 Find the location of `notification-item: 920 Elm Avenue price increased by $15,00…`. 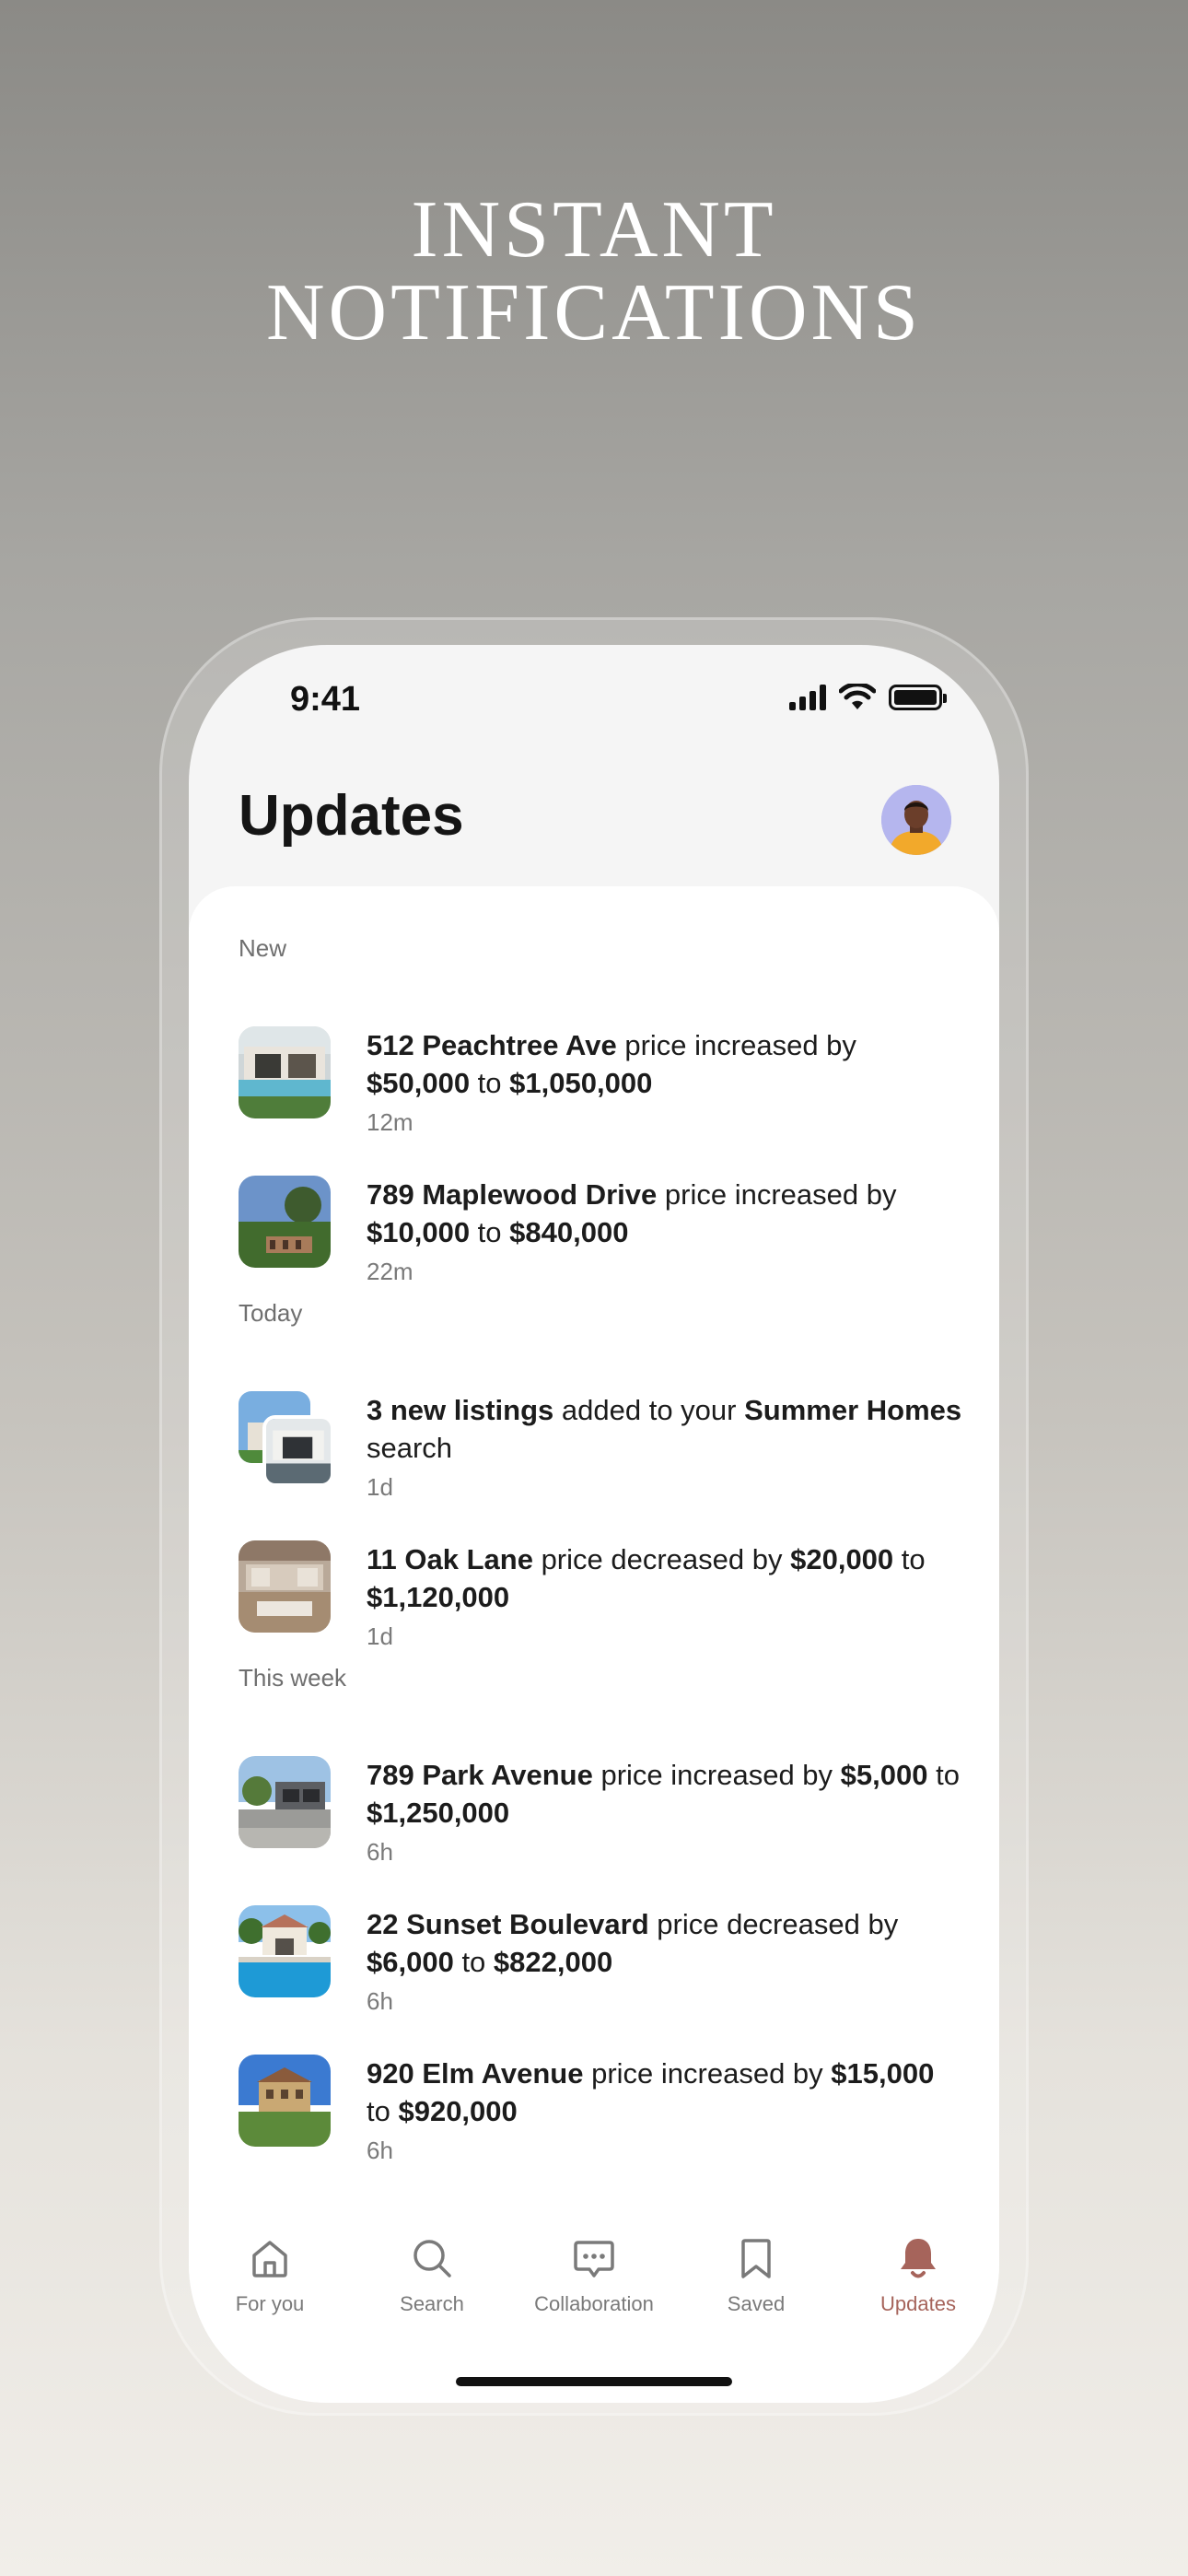

notification-item: 920 Elm Avenue price increased by $15,00… is located at coordinates (600, 2119).